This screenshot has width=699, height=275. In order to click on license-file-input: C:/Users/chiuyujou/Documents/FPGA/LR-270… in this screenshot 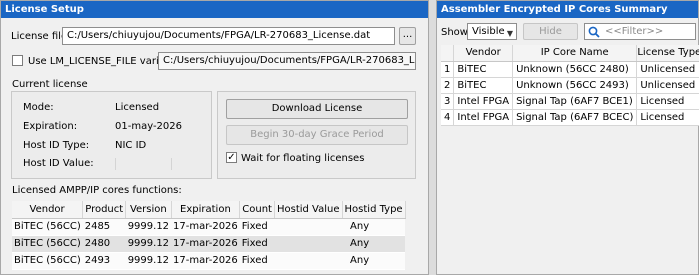, I will do `click(228, 36)`.